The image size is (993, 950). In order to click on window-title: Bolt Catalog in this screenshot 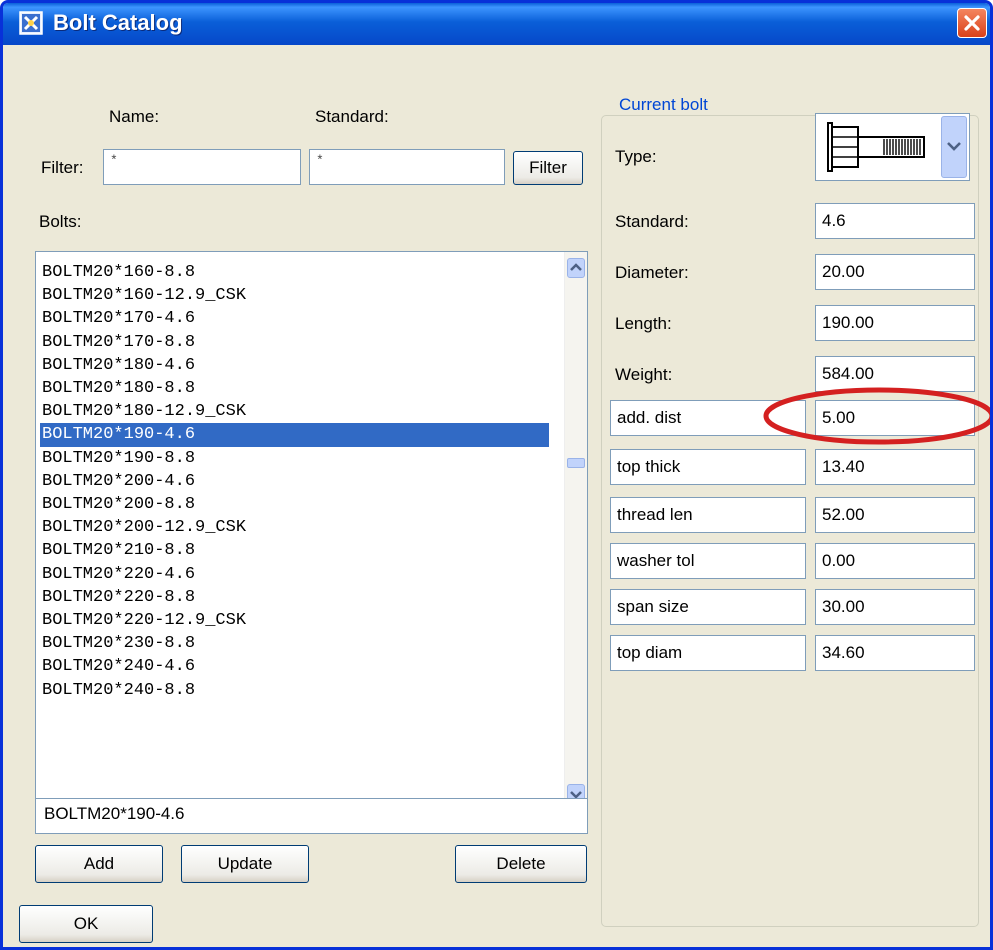, I will do `click(118, 22)`.